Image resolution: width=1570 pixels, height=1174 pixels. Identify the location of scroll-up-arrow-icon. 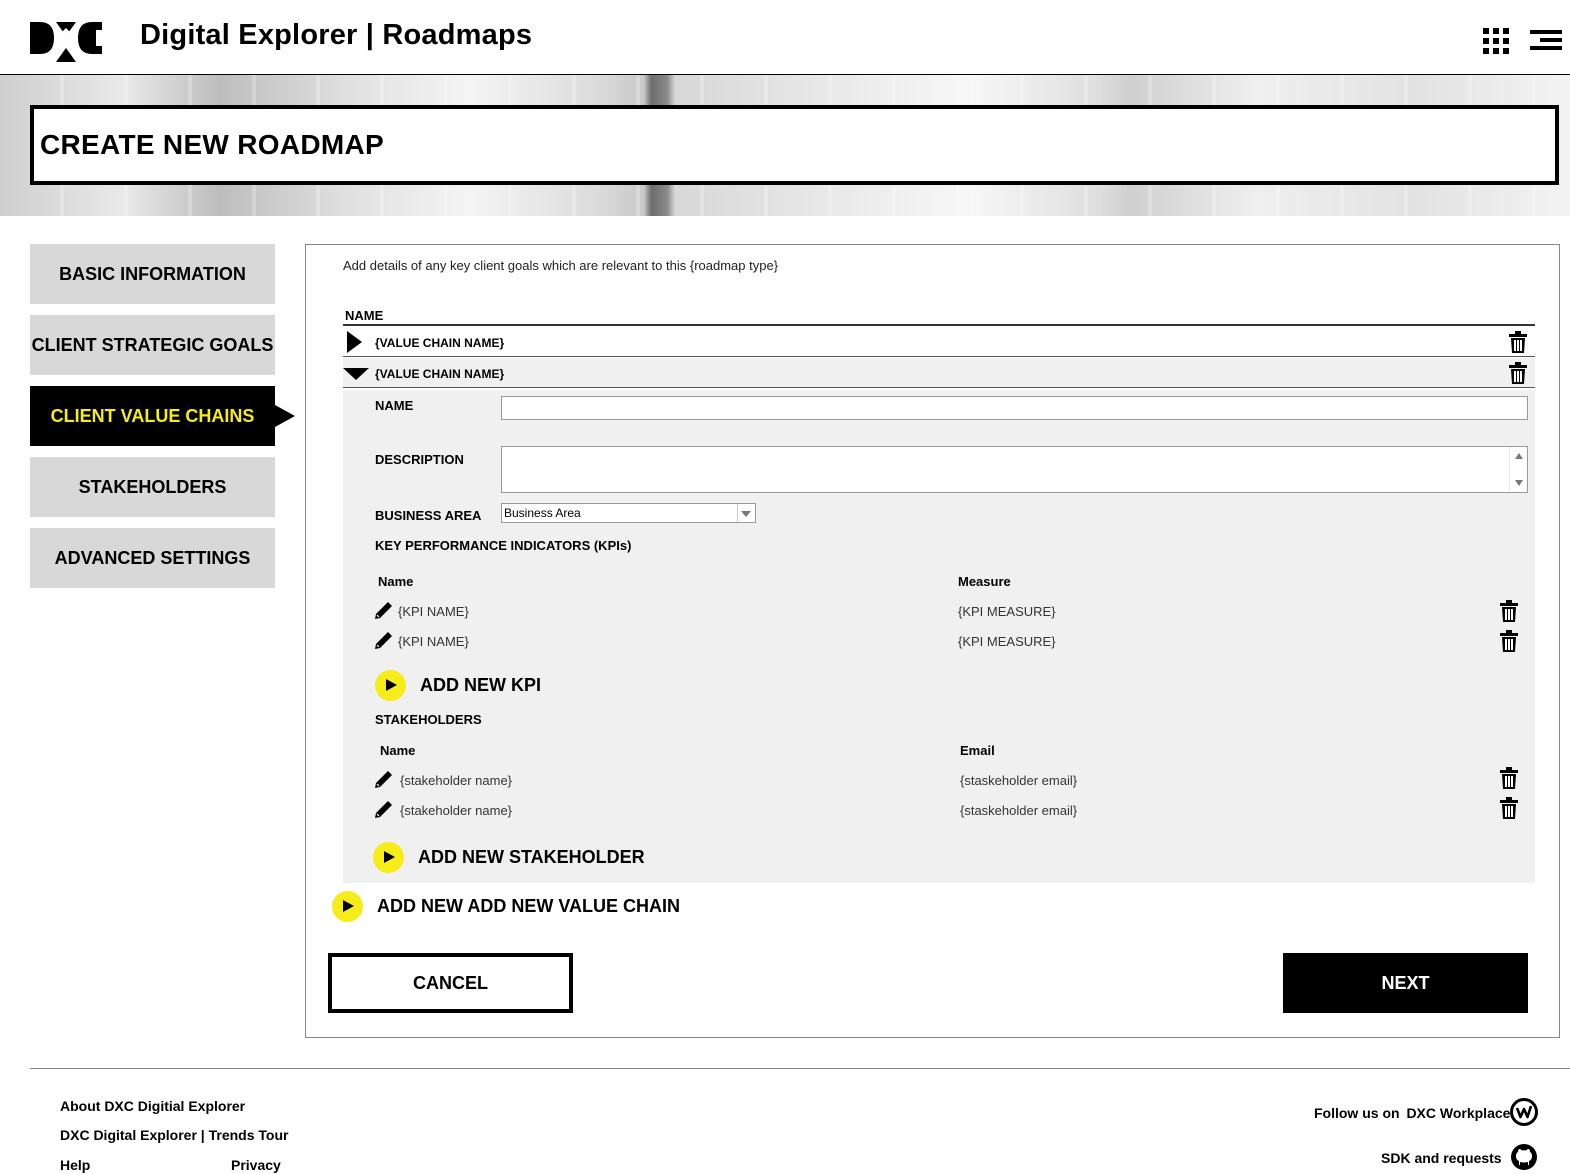
(1519, 456).